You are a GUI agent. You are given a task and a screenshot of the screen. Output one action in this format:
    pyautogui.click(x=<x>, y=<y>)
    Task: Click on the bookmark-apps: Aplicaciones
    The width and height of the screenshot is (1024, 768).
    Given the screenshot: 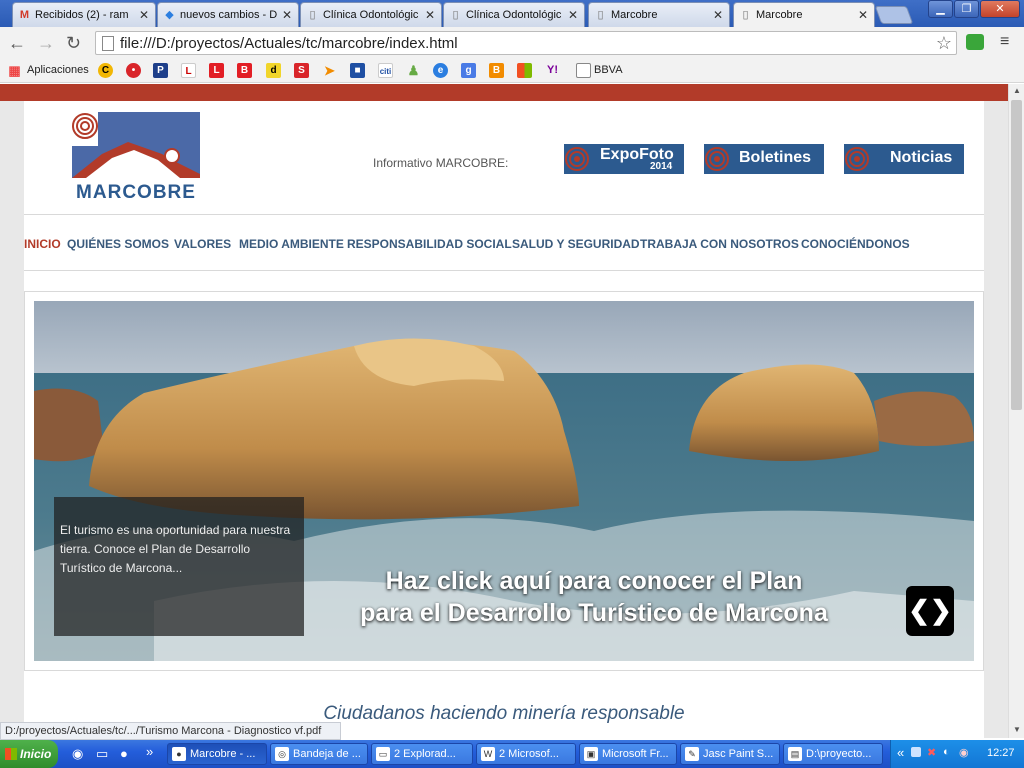 What is the action you would take?
    pyautogui.click(x=58, y=70)
    